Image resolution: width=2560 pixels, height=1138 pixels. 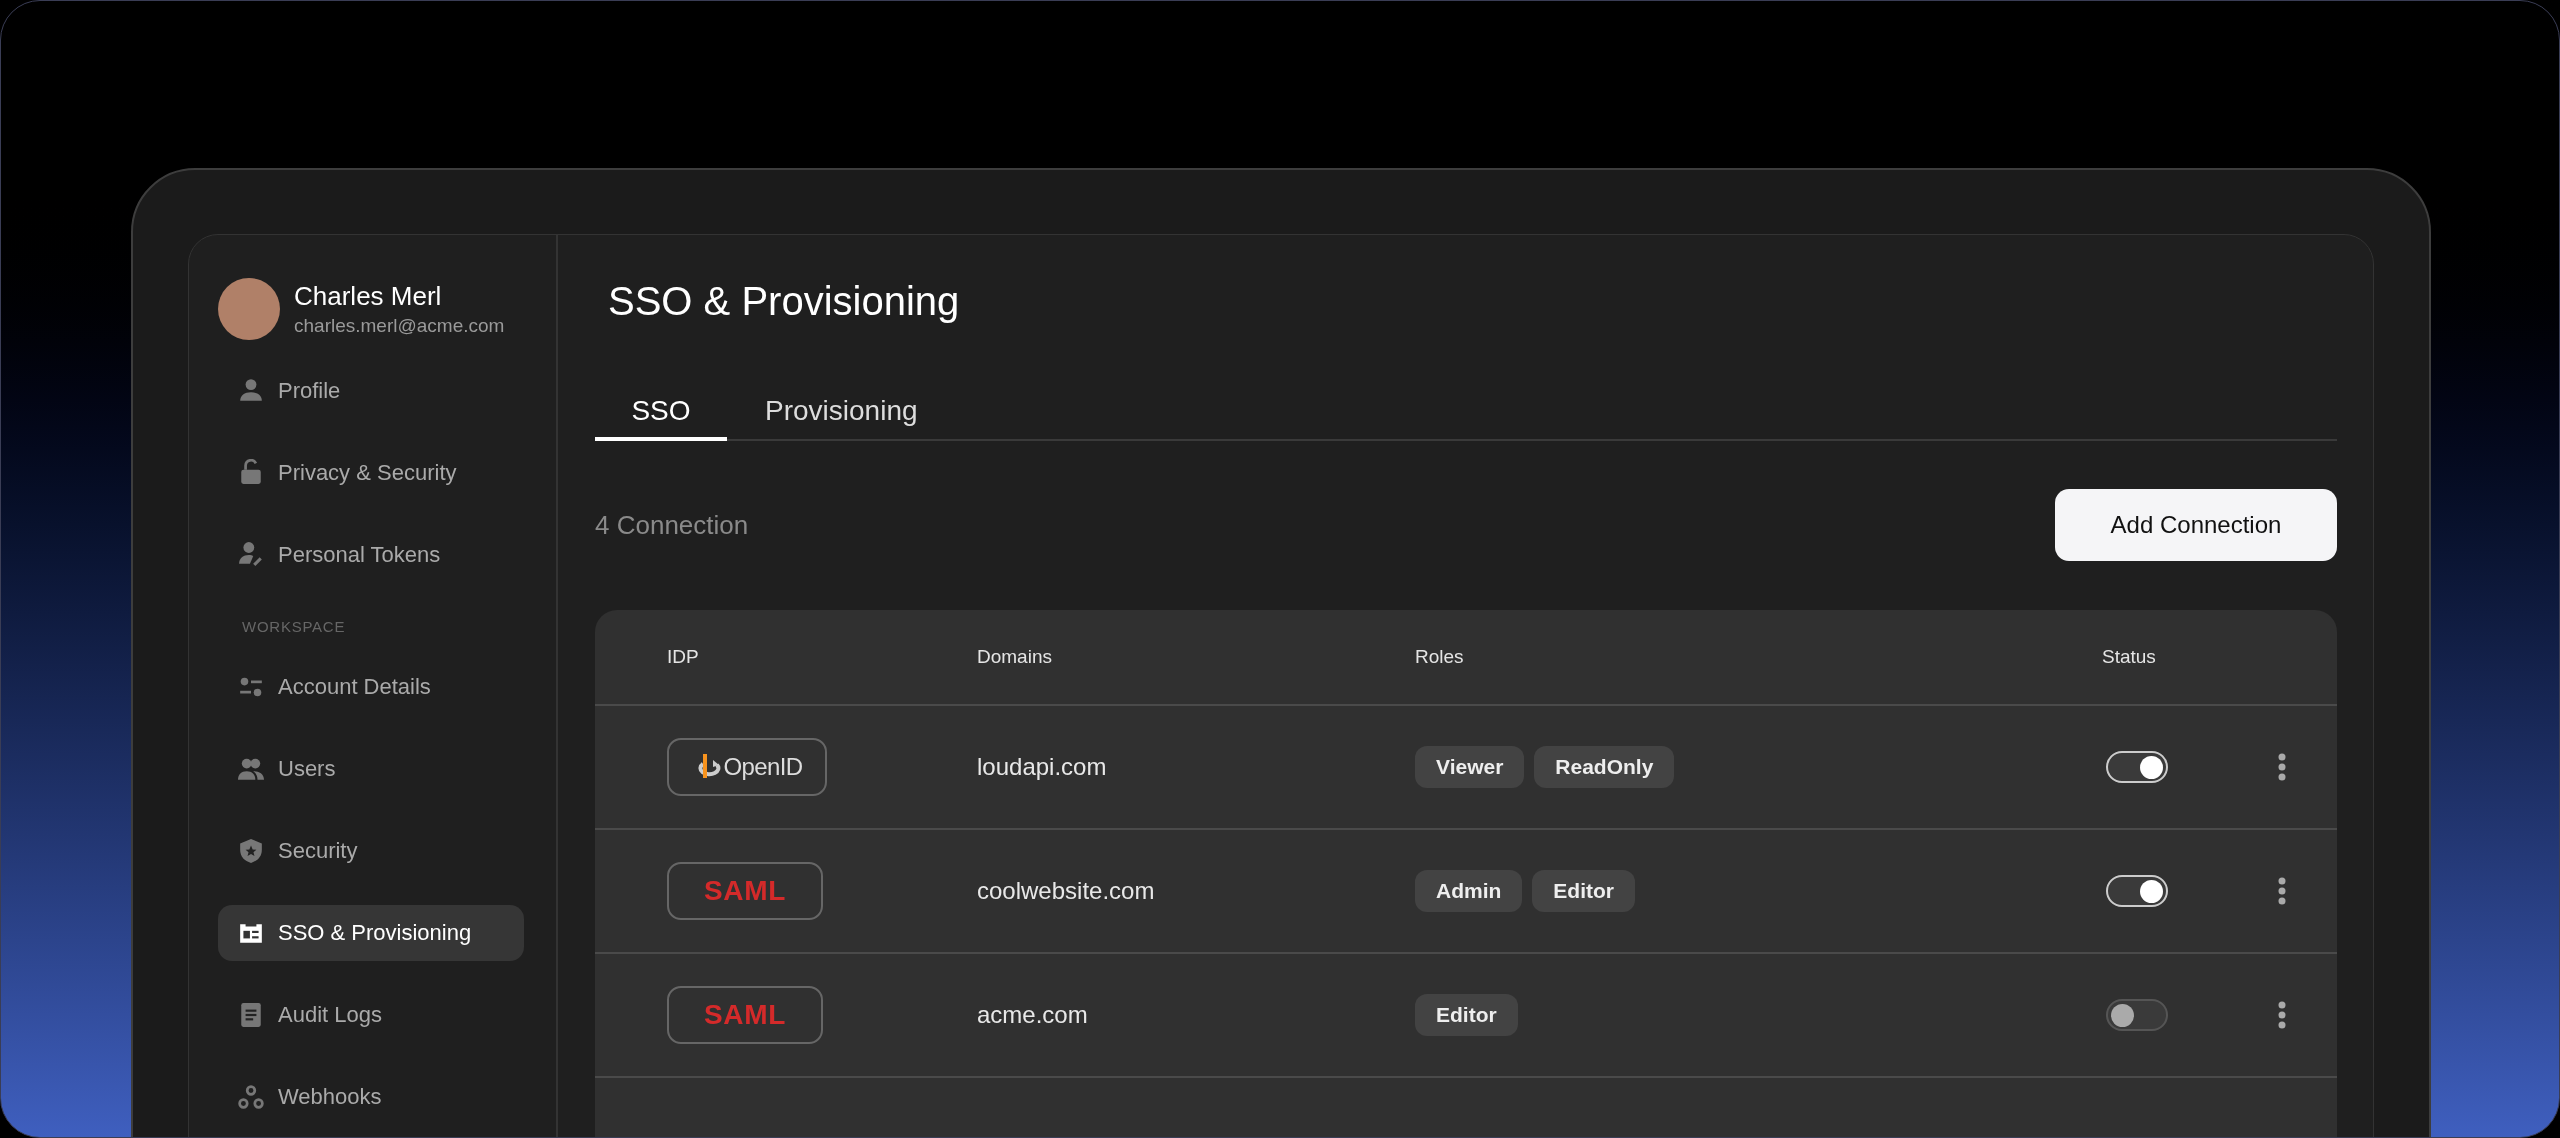 I want to click on person-key-icon, so click(x=251, y=554).